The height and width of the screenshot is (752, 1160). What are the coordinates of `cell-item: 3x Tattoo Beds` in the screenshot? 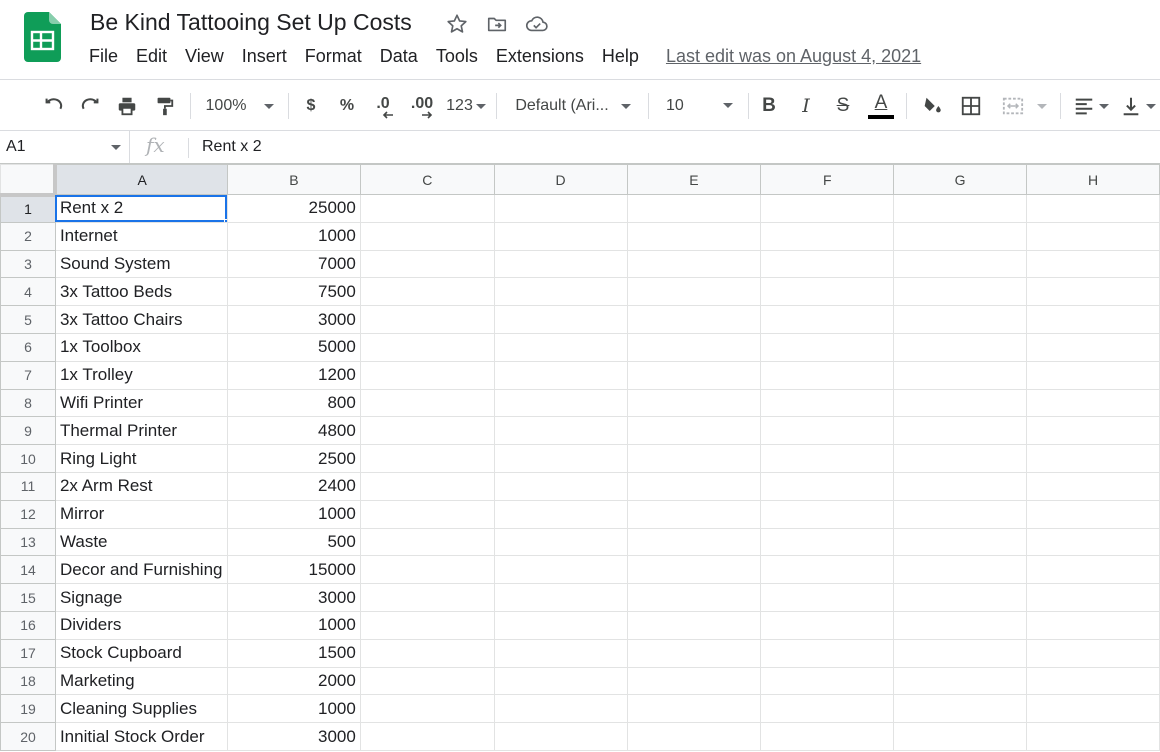 It's located at (141, 292).